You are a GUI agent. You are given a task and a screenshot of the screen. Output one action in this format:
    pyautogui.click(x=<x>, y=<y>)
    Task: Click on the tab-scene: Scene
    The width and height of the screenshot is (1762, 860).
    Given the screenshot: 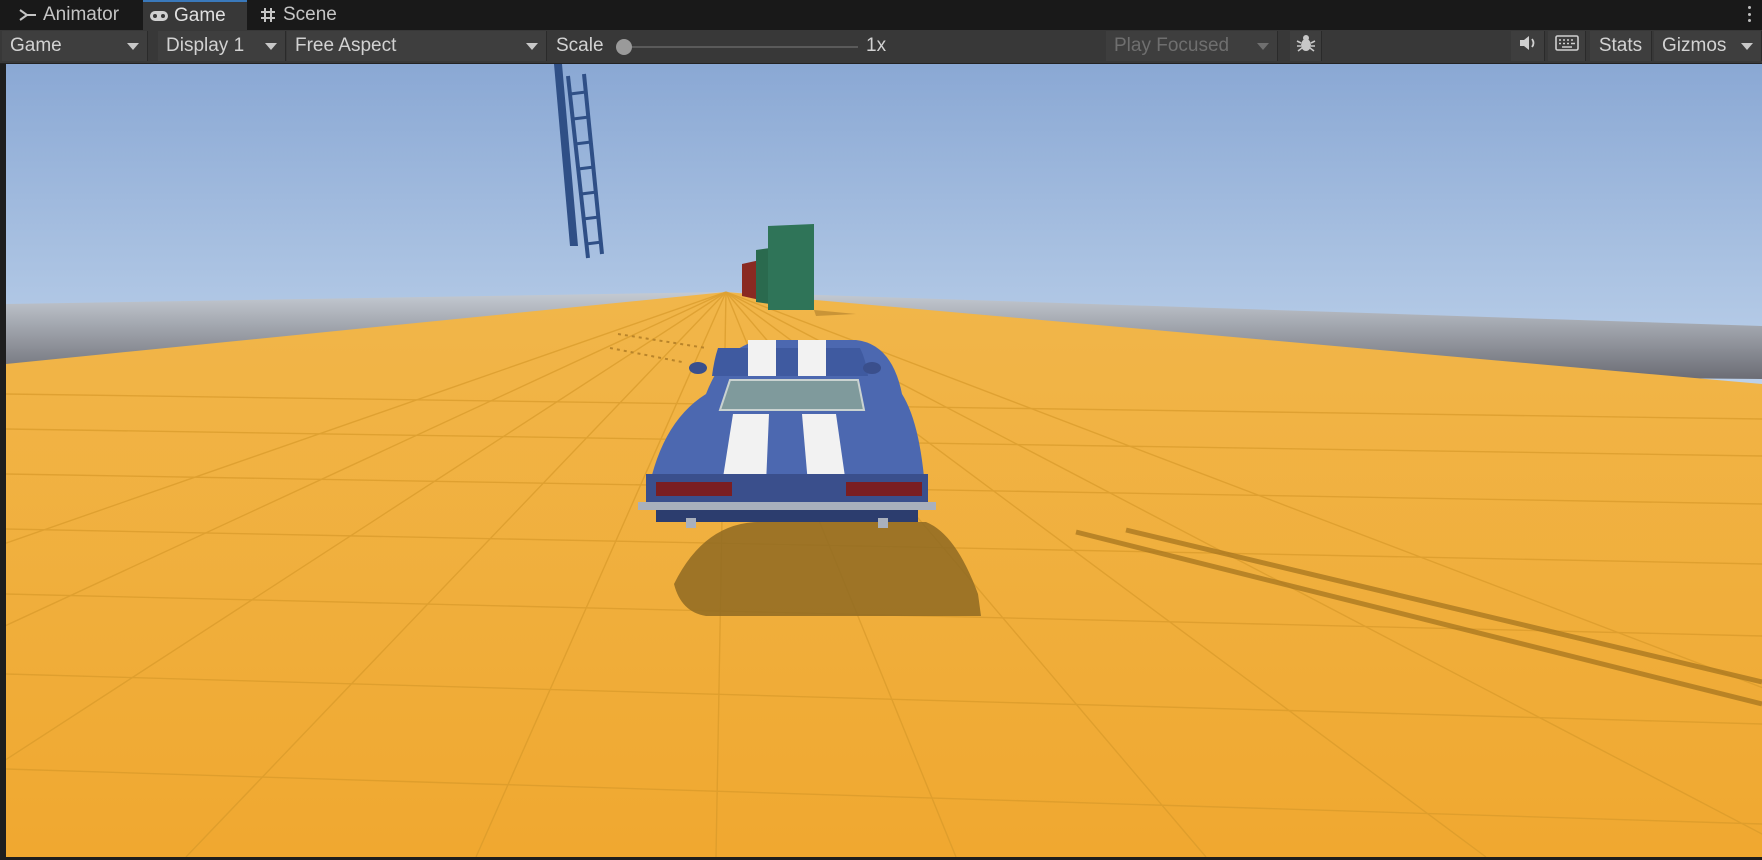 What is the action you would take?
    pyautogui.click(x=308, y=15)
    